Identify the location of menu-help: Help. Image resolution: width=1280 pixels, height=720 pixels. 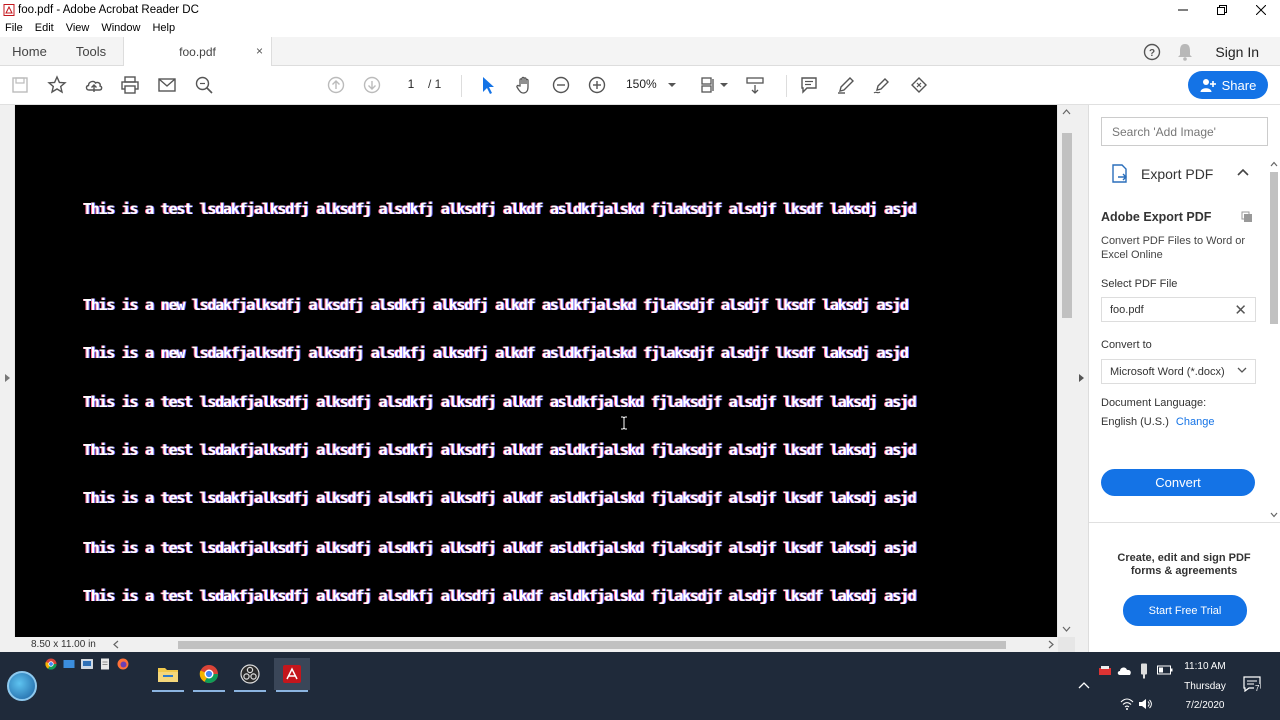
(163, 28).